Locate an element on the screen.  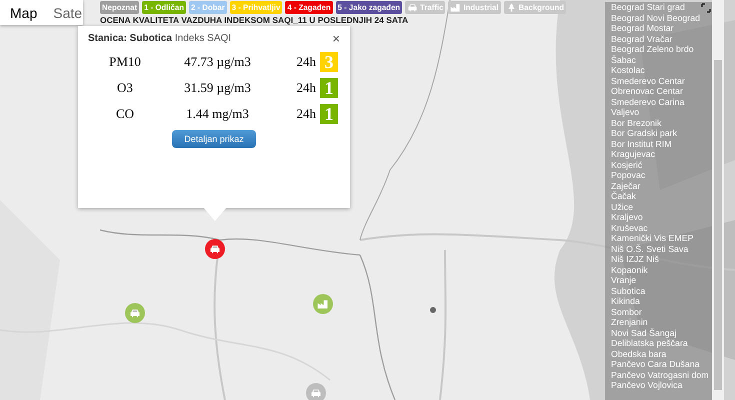
pollutant-name: O3 is located at coordinates (125, 88).